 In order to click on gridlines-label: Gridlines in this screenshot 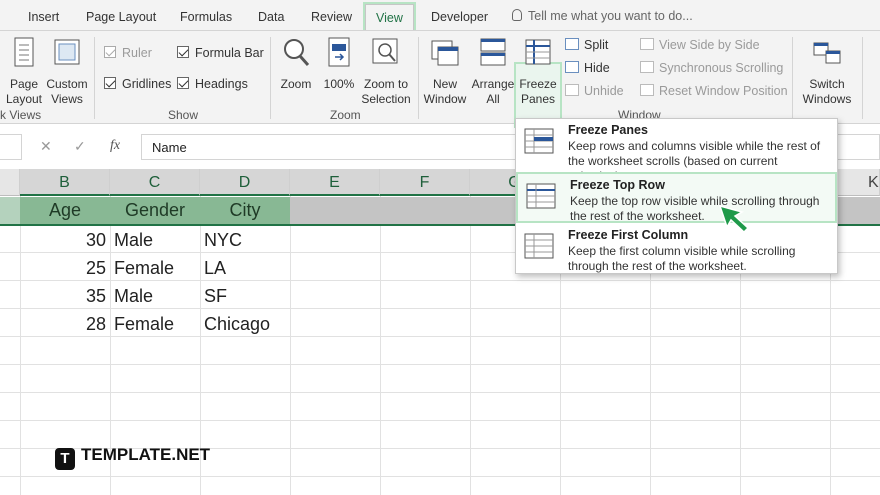, I will do `click(147, 84)`.